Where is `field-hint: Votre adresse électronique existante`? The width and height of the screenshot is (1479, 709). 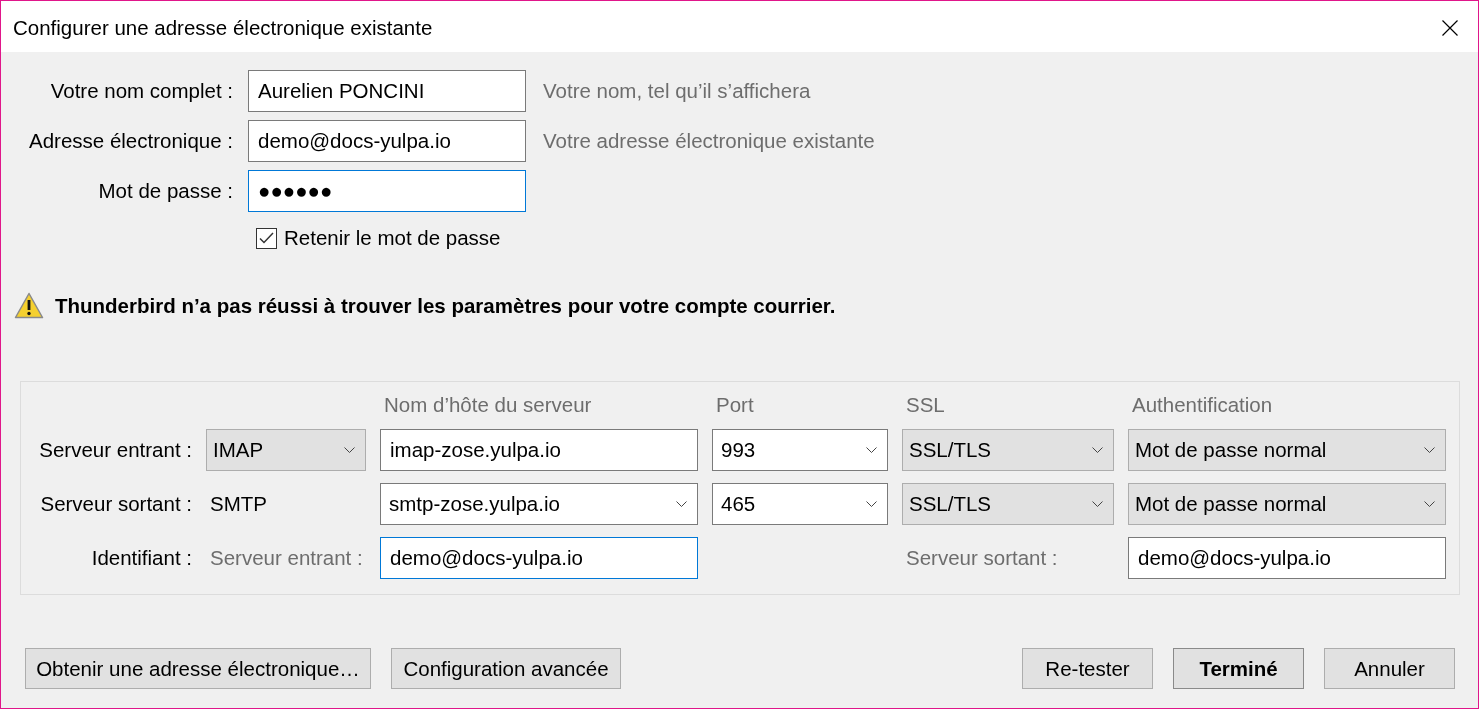
field-hint: Votre adresse électronique existante is located at coordinates (709, 141).